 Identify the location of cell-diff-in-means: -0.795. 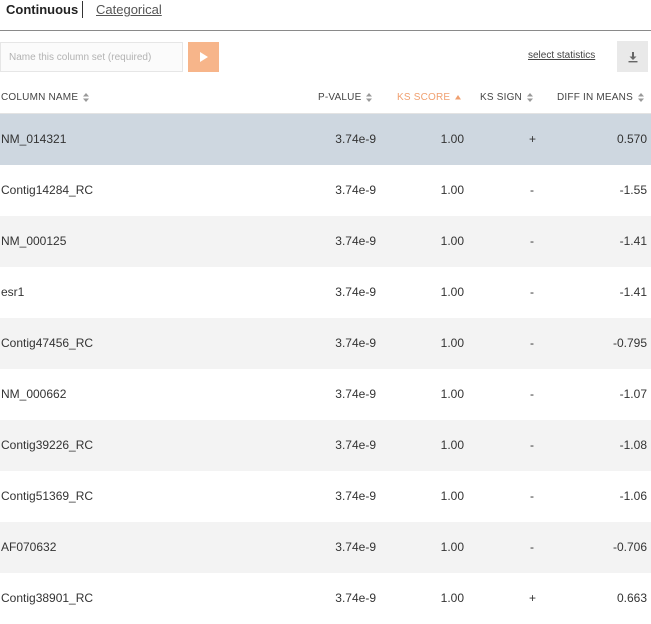
(629, 343).